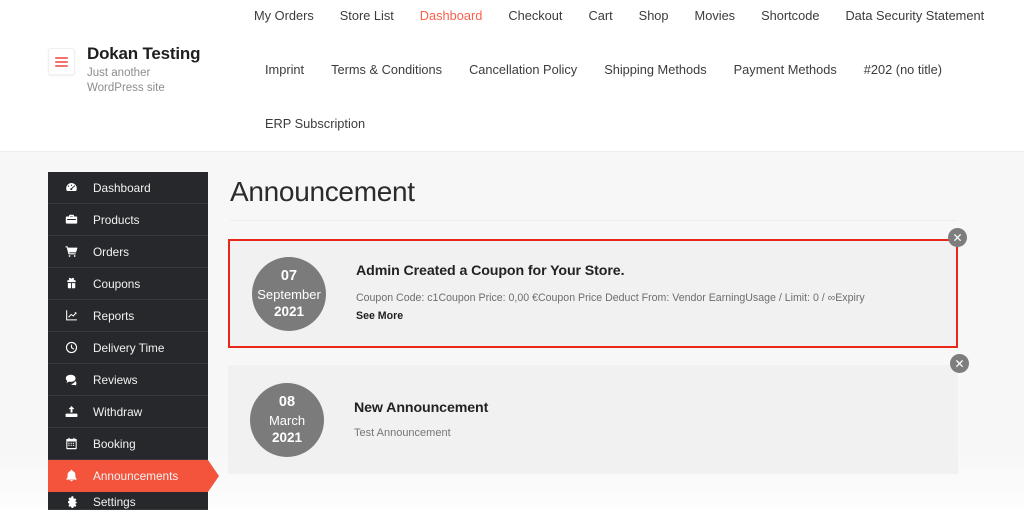 This screenshot has width=1024, height=510. I want to click on page-title: Announcement, so click(322, 191).